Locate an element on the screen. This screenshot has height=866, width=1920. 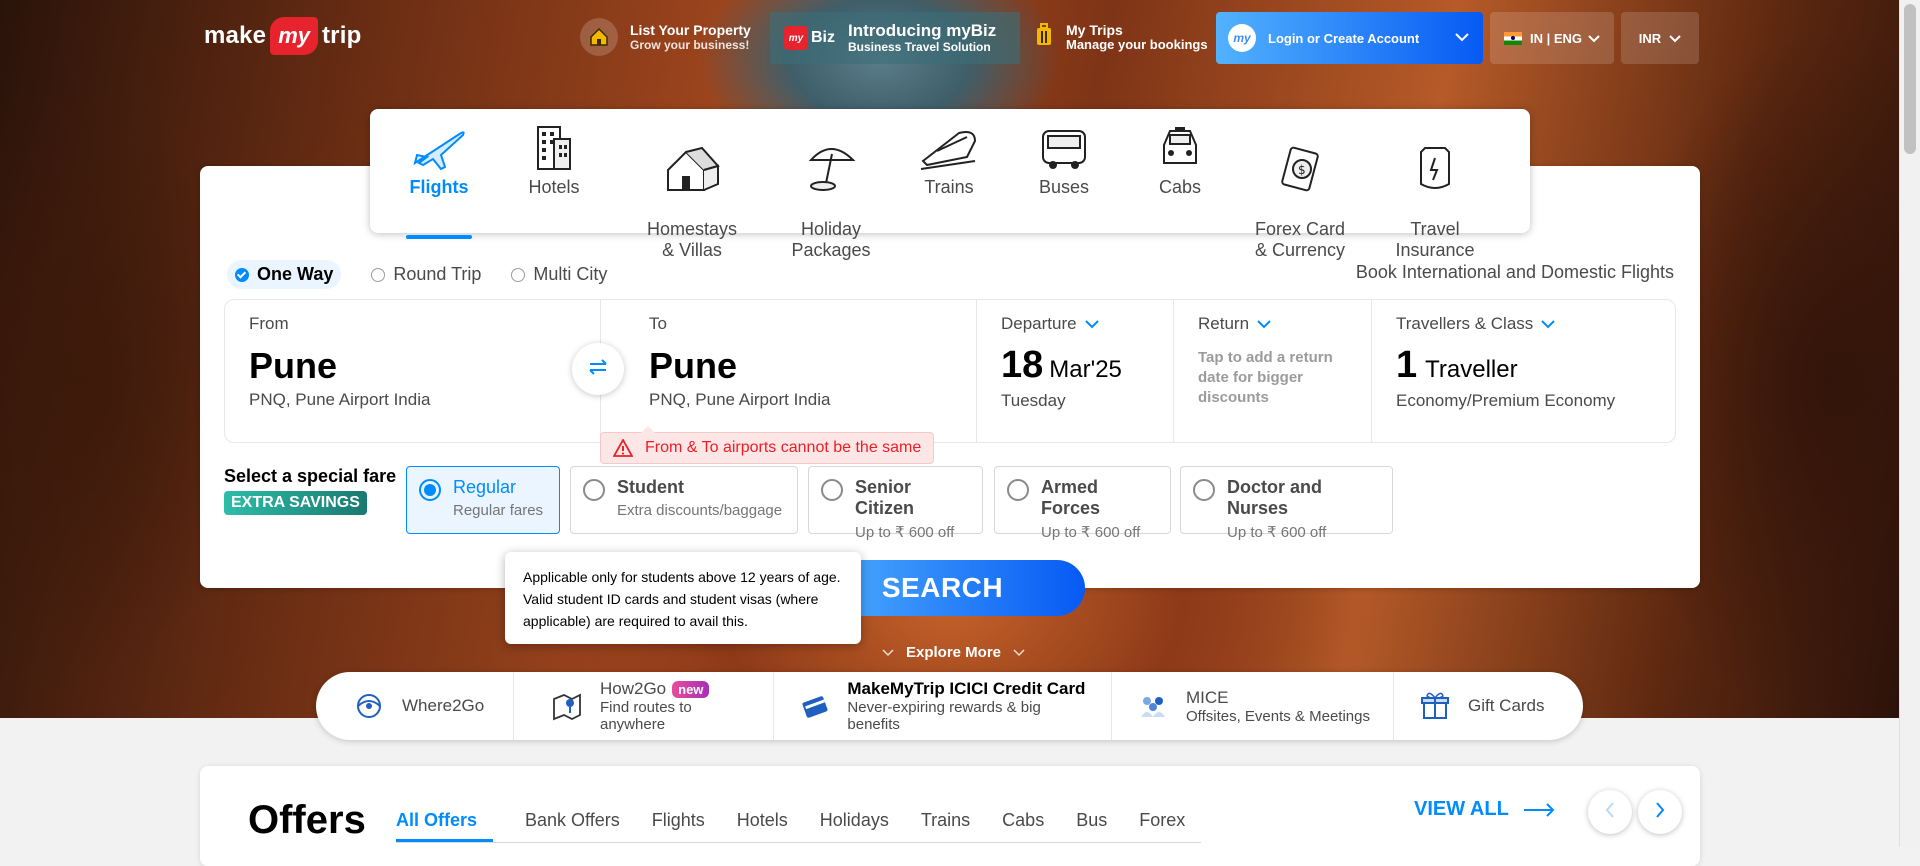
departure-label: Departure is located at coordinates (1039, 323).